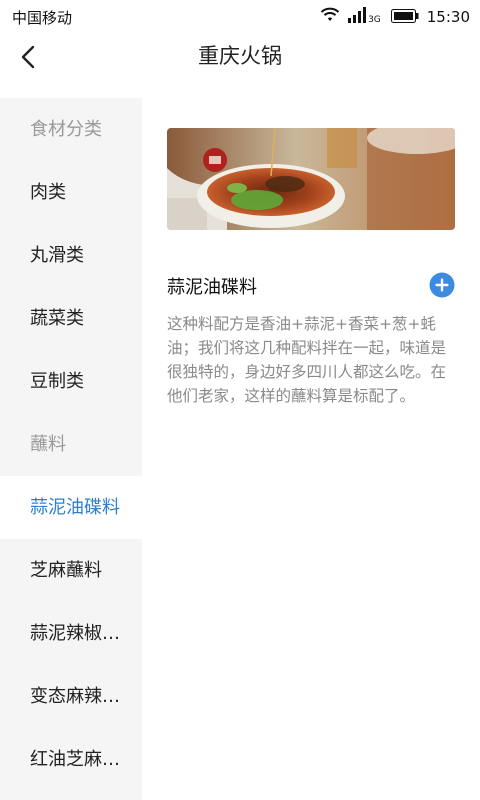  Describe the element at coordinates (71, 633) in the screenshot. I see `sidebar-item-garlic-chili-sauce: 蒜泥辣椒蘸料` at that location.